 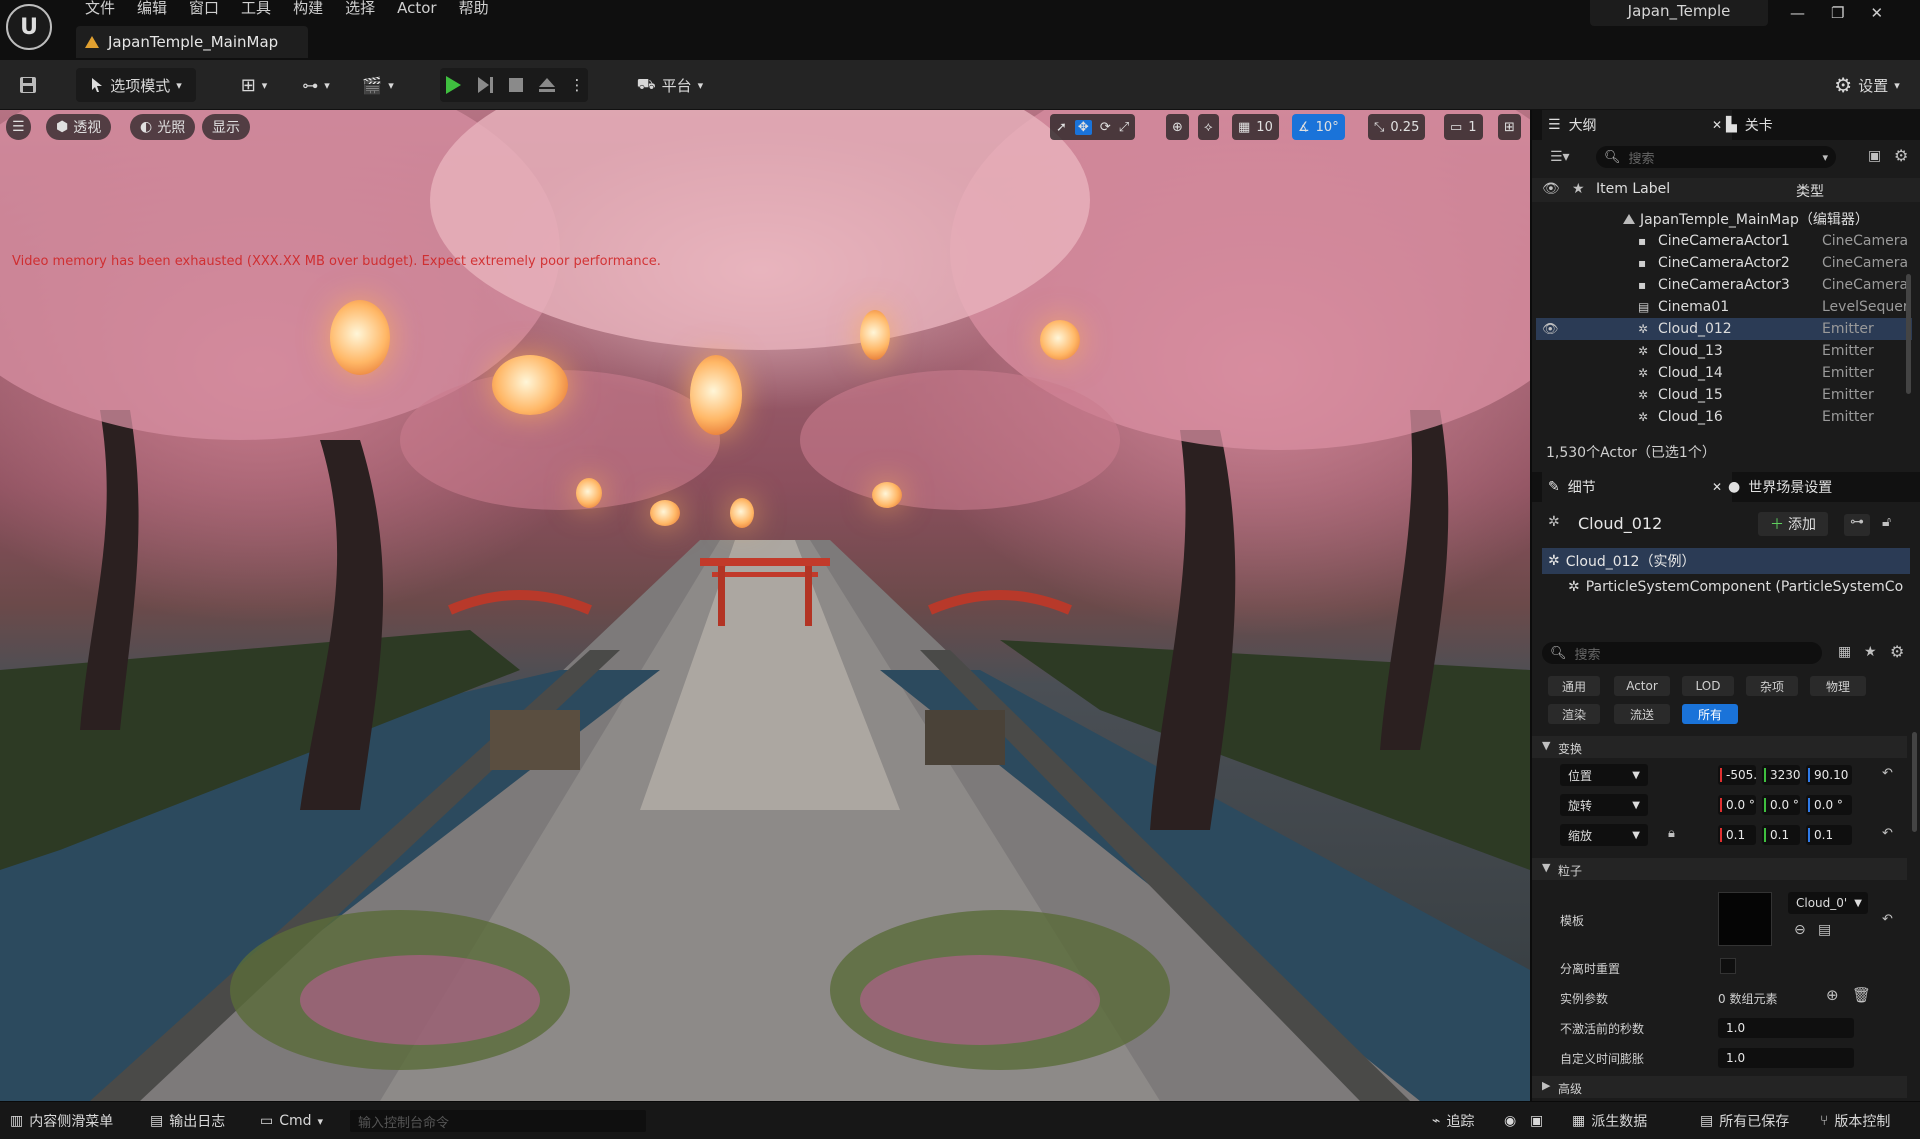 What do you see at coordinates (1728, 219) in the screenshot?
I see `outliner-root-item: JapanTemple_MainMap（编辑器）` at bounding box center [1728, 219].